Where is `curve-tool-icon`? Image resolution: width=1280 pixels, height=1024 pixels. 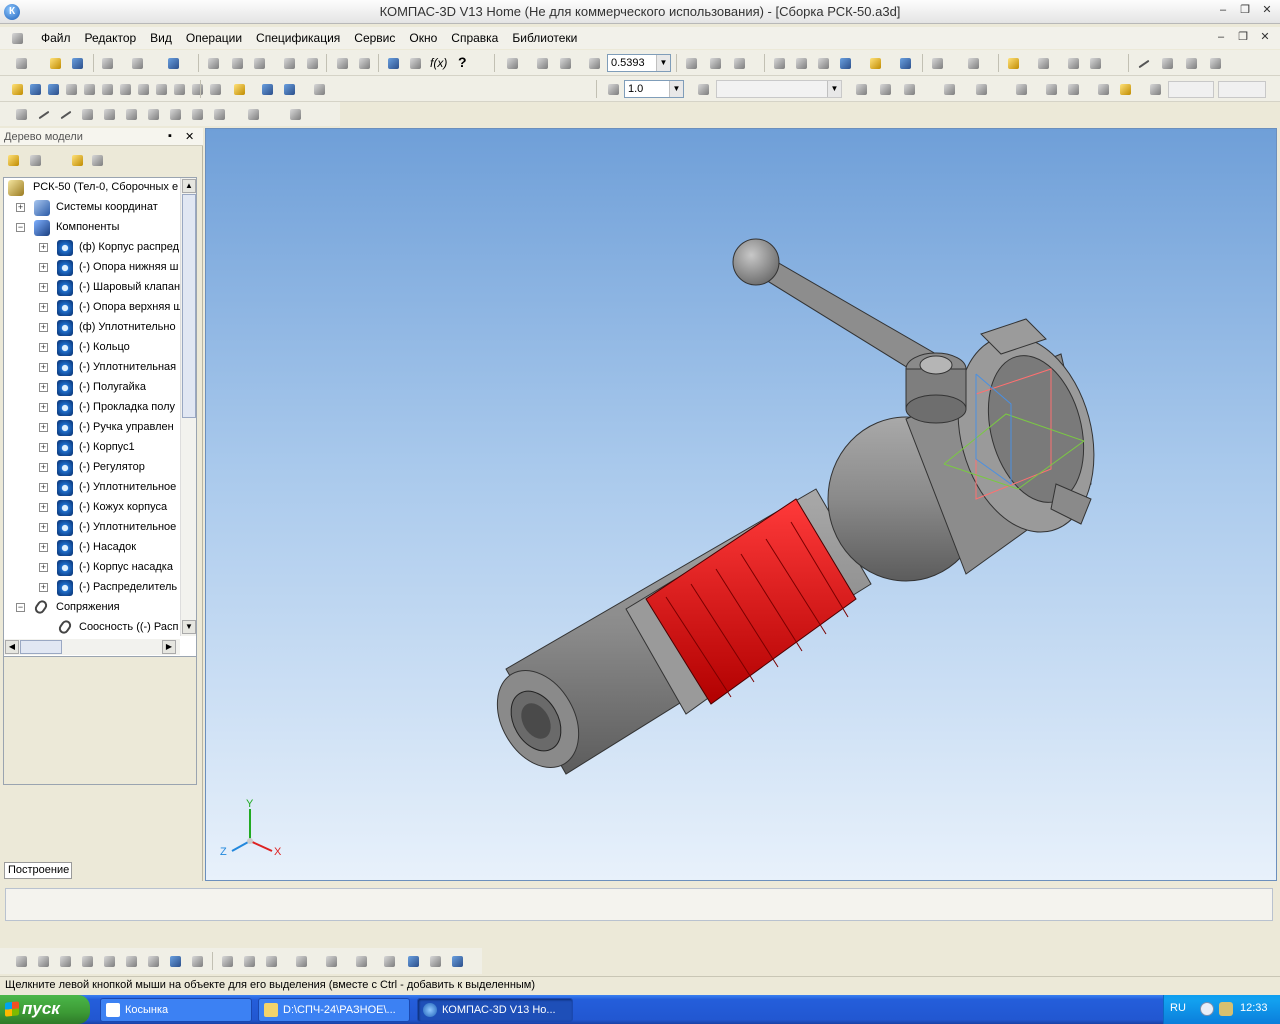 curve-tool-icon is located at coordinates (153, 961).